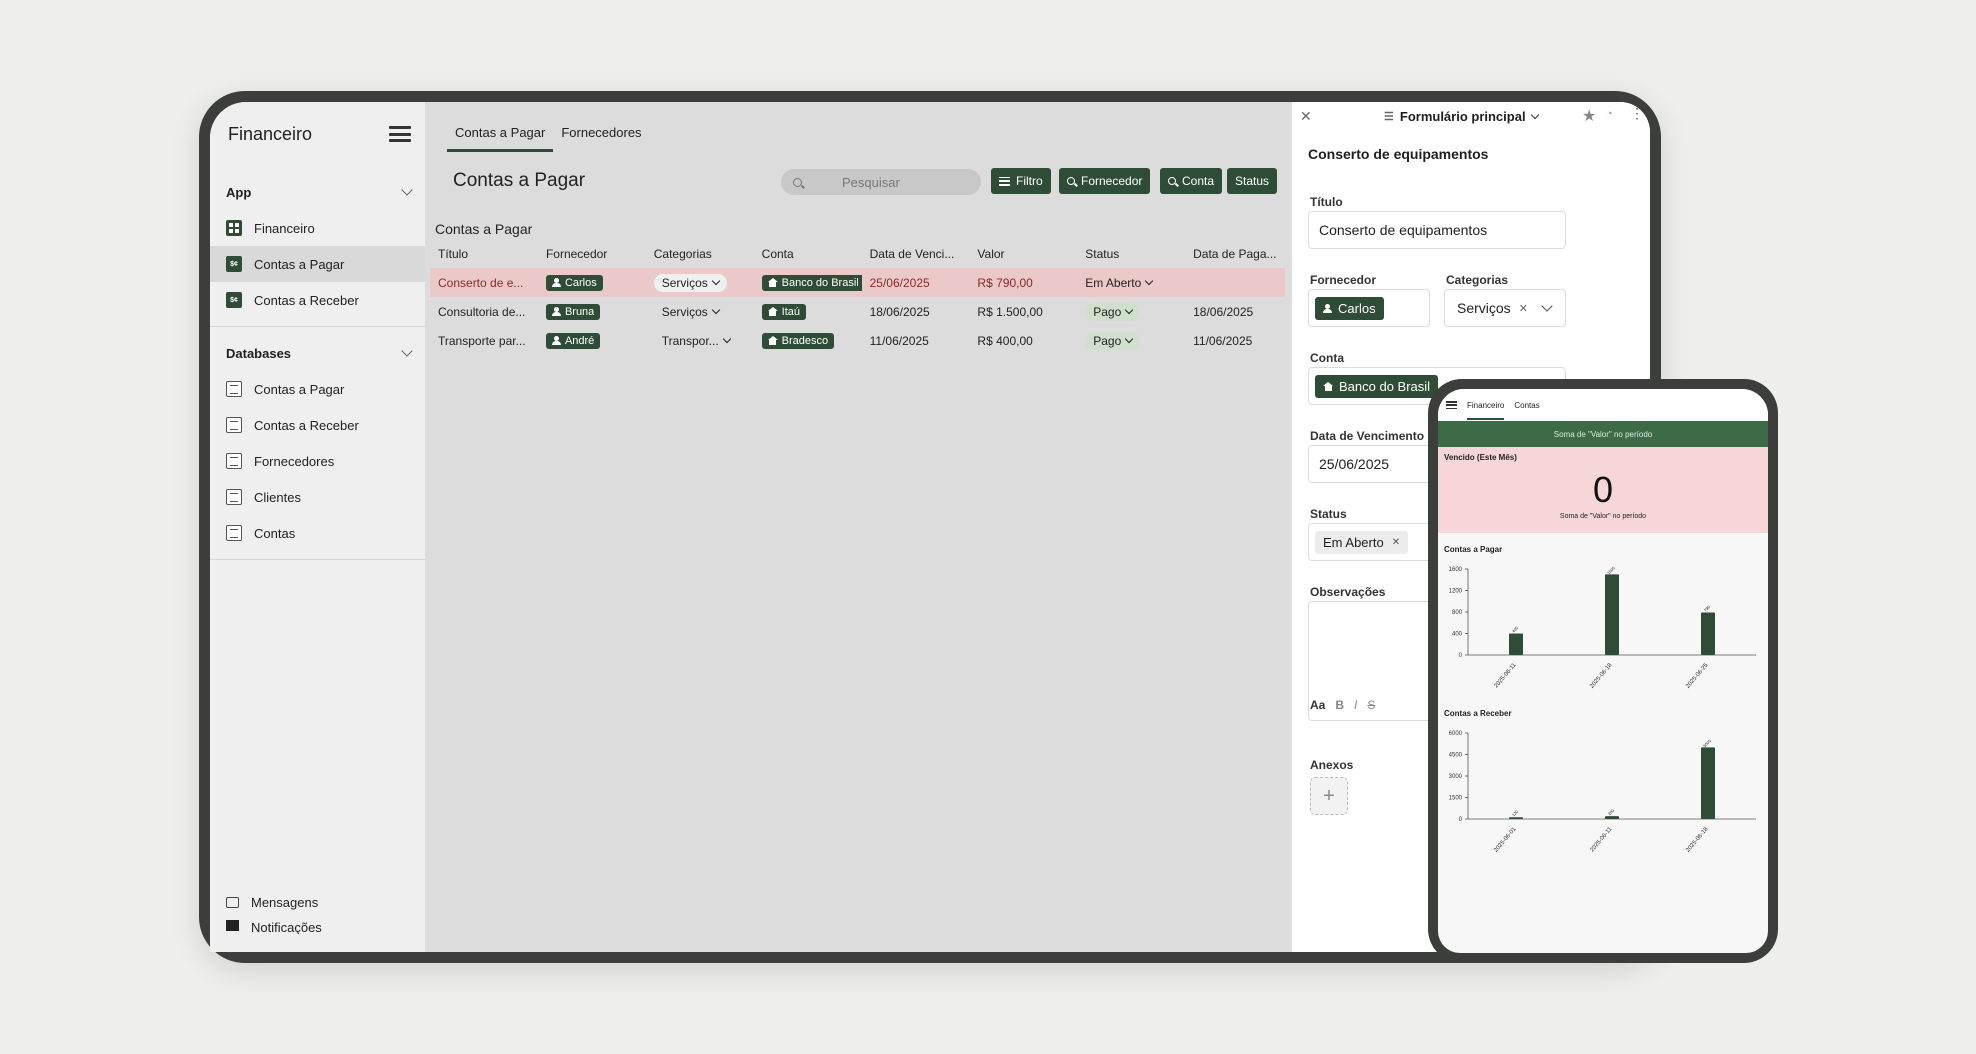 This screenshot has width=1976, height=1054. I want to click on sidebar-item-notificacoes: Notificações, so click(317, 927).